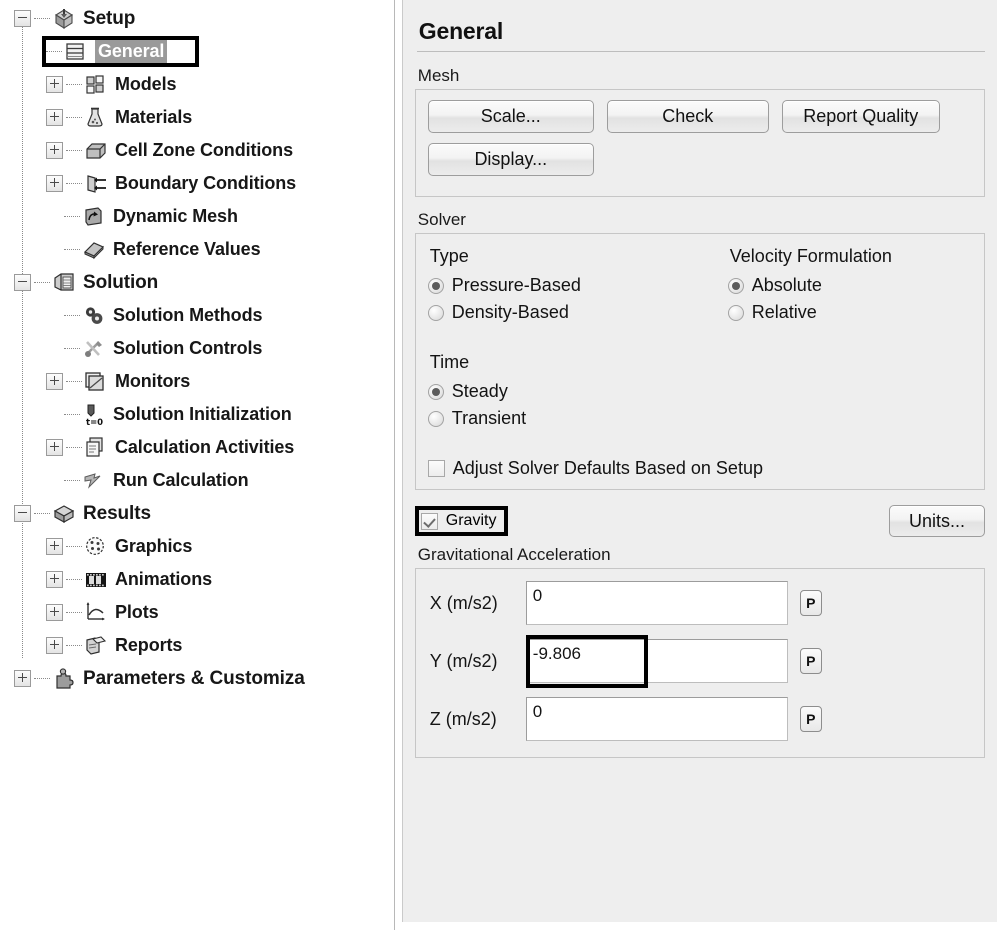  I want to click on solution-methods-gears-icon, so click(94, 316).